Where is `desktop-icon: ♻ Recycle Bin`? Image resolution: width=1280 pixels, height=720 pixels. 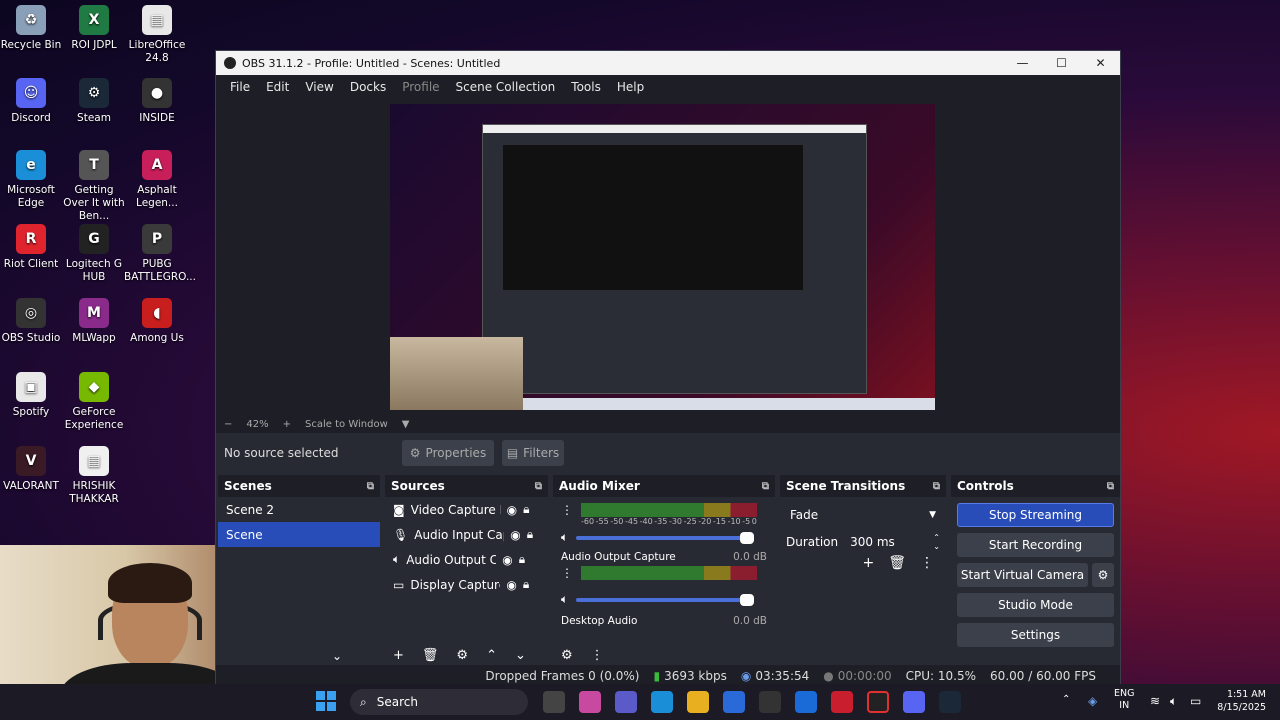
desktop-icon: ♻ Recycle Bin is located at coordinates (32, 28).